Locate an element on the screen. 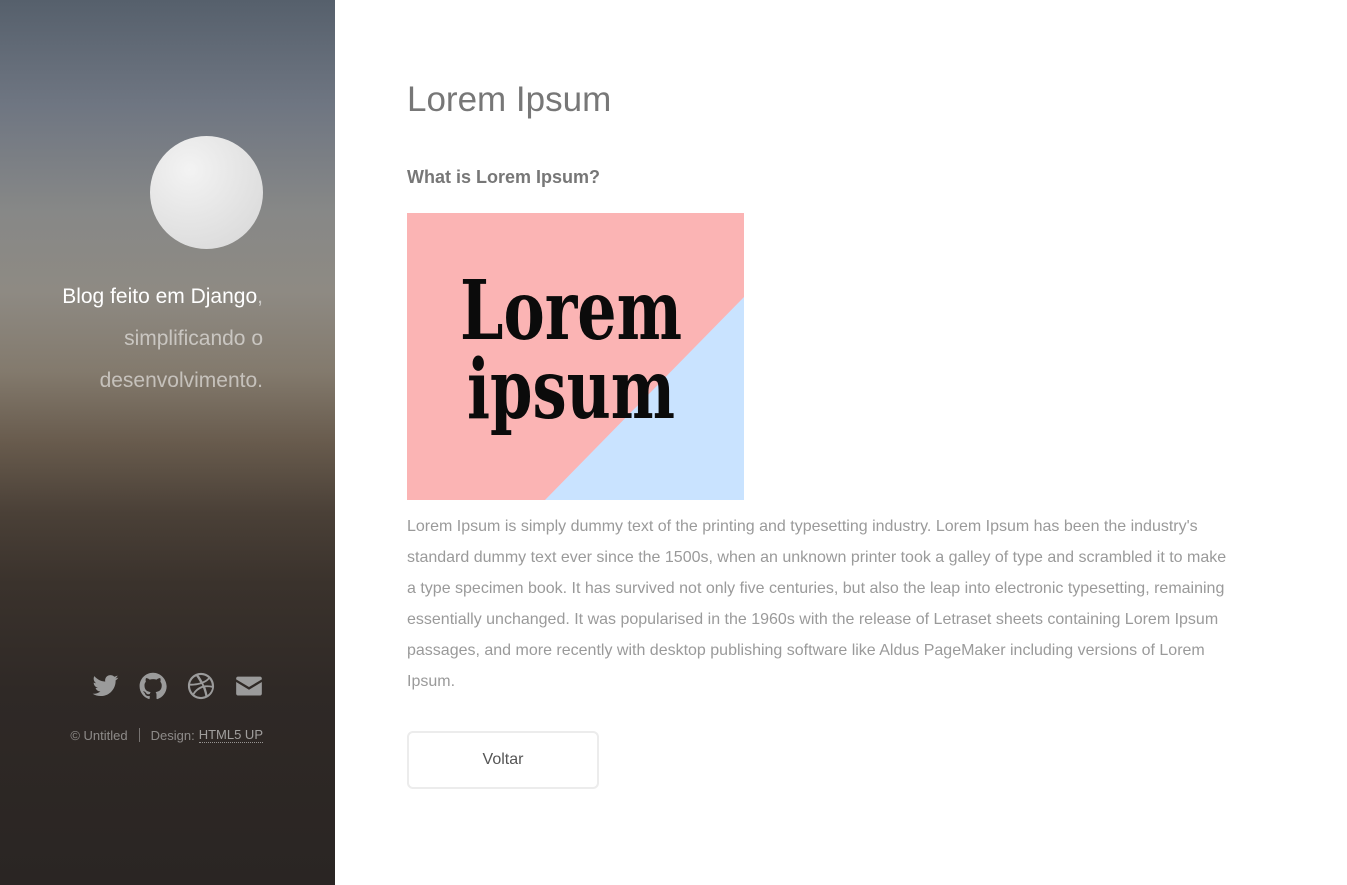  twitter-icon is located at coordinates (105, 686).